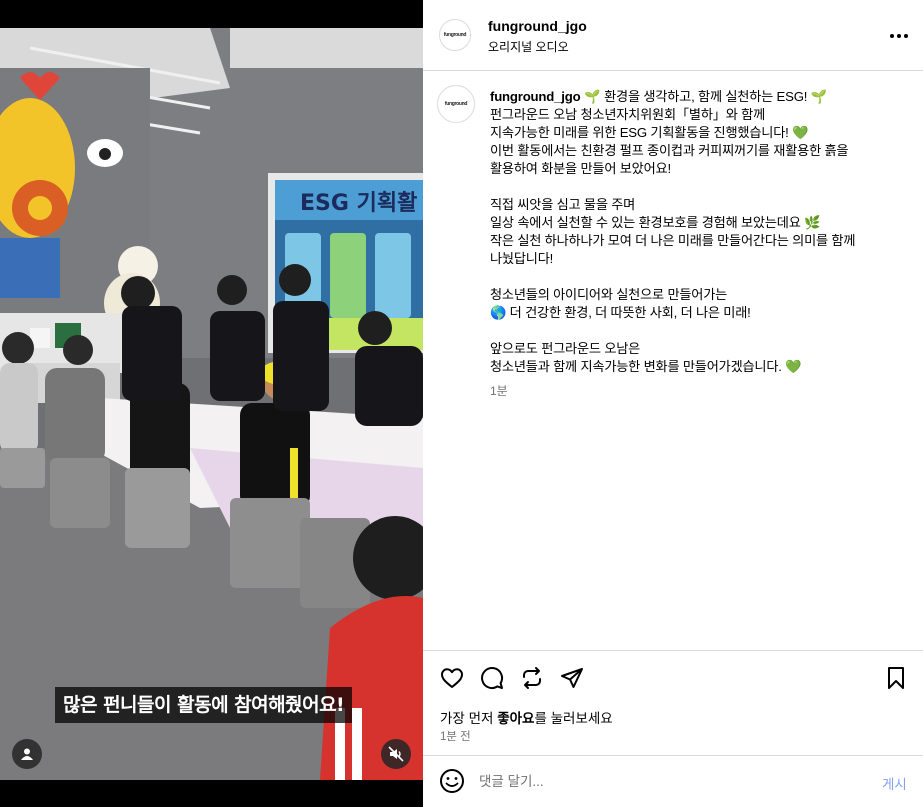 This screenshot has width=923, height=807. I want to click on caption-avatar-logo-text: funground, so click(456, 104).